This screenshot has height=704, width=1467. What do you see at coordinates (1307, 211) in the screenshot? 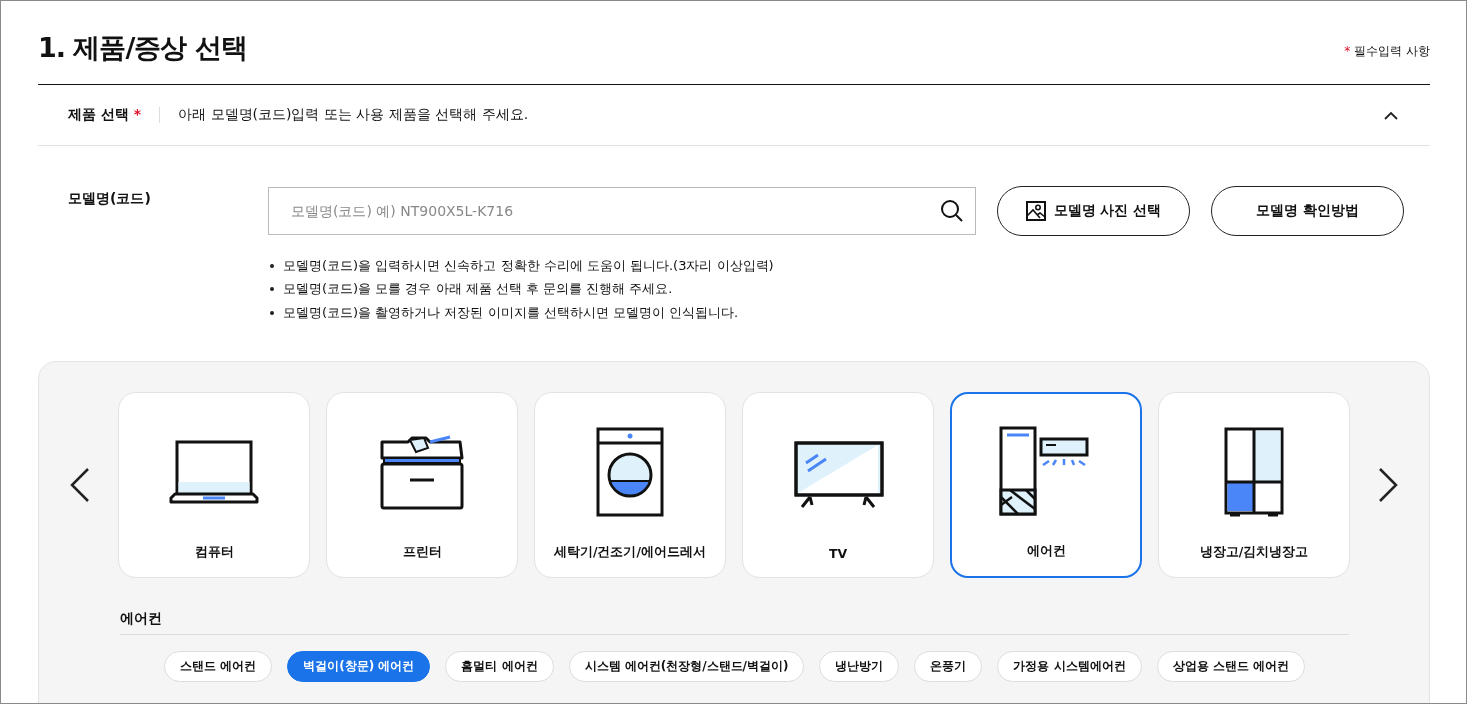
I see `guide-button: 모델명 확인방법` at bounding box center [1307, 211].